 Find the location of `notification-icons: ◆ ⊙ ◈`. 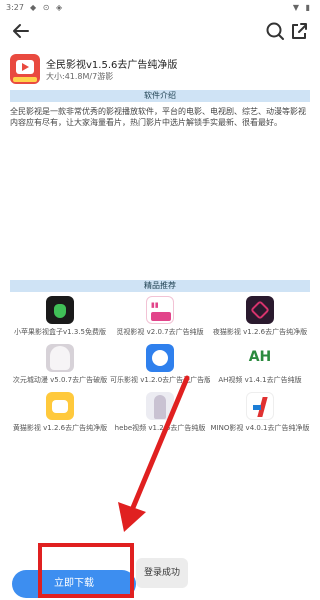

notification-icons: ◆ ⊙ ◈ is located at coordinates (47, 7).